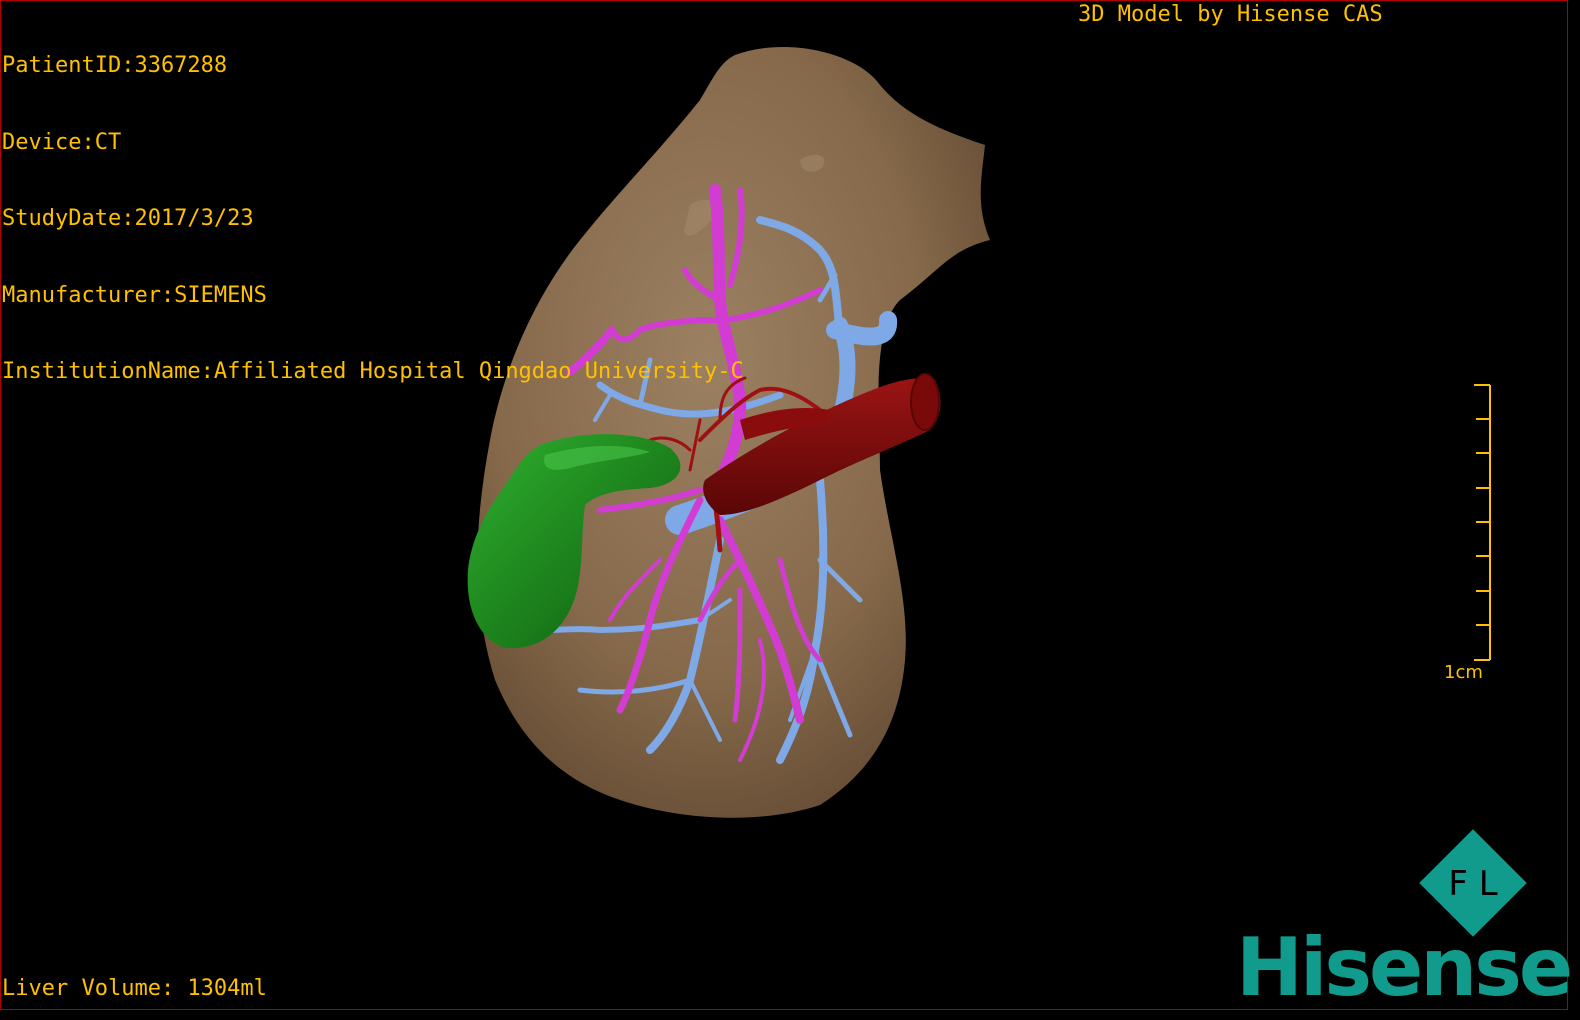 The height and width of the screenshot is (1020, 1580). I want to click on manufacturer-label: Manufacturer:SIEMENS, so click(134, 295).